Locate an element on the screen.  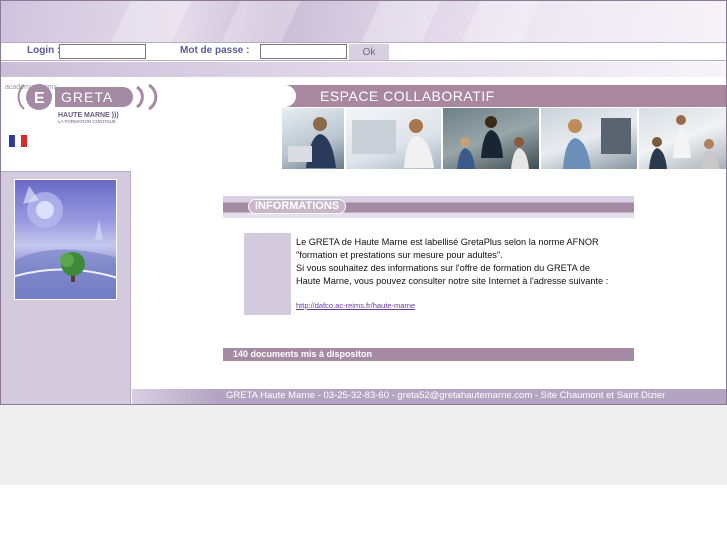
photo-strip is located at coordinates (504, 138).